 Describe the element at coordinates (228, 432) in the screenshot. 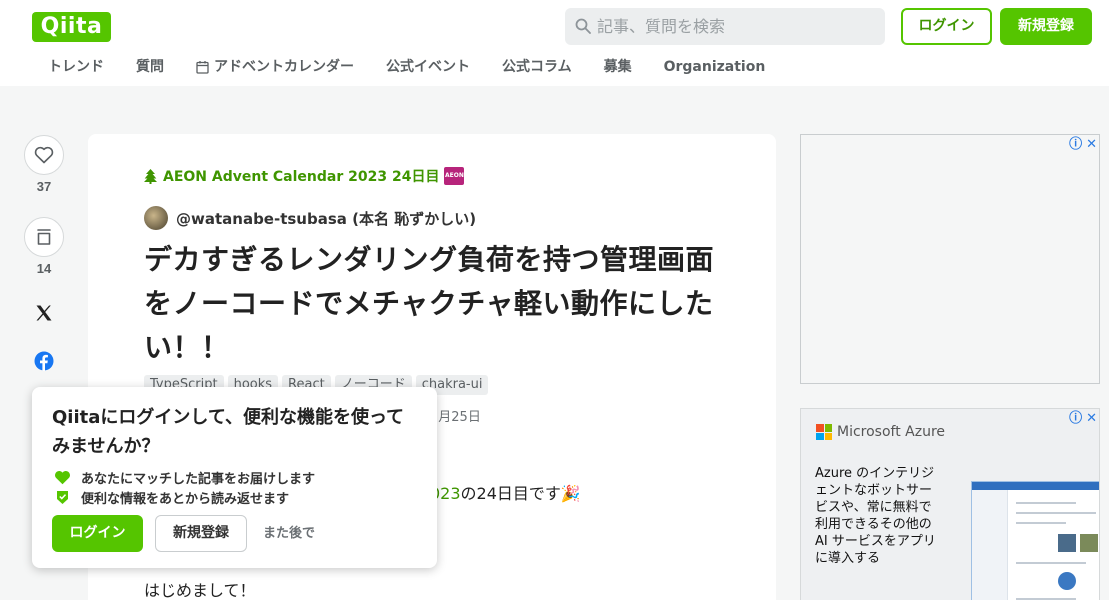

I see `dialog-title: Qiitaにログインして、便利な機能を使ってみませんか？` at that location.